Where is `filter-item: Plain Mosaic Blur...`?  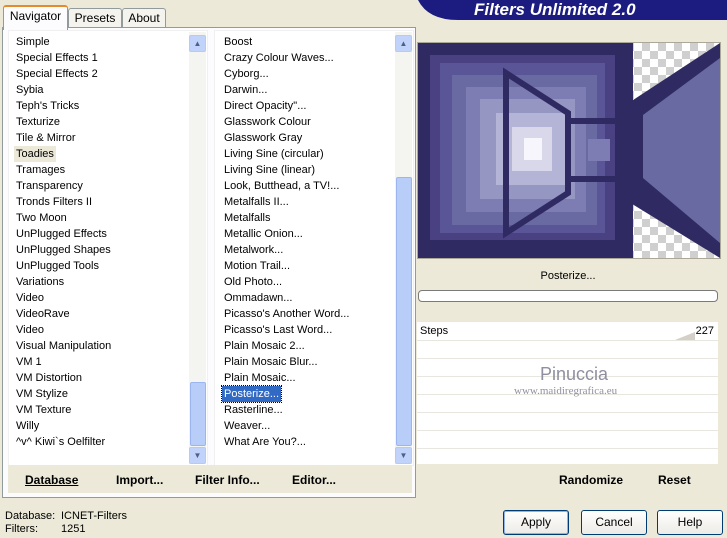
filter-item: Plain Mosaic Blur... is located at coordinates (271, 362).